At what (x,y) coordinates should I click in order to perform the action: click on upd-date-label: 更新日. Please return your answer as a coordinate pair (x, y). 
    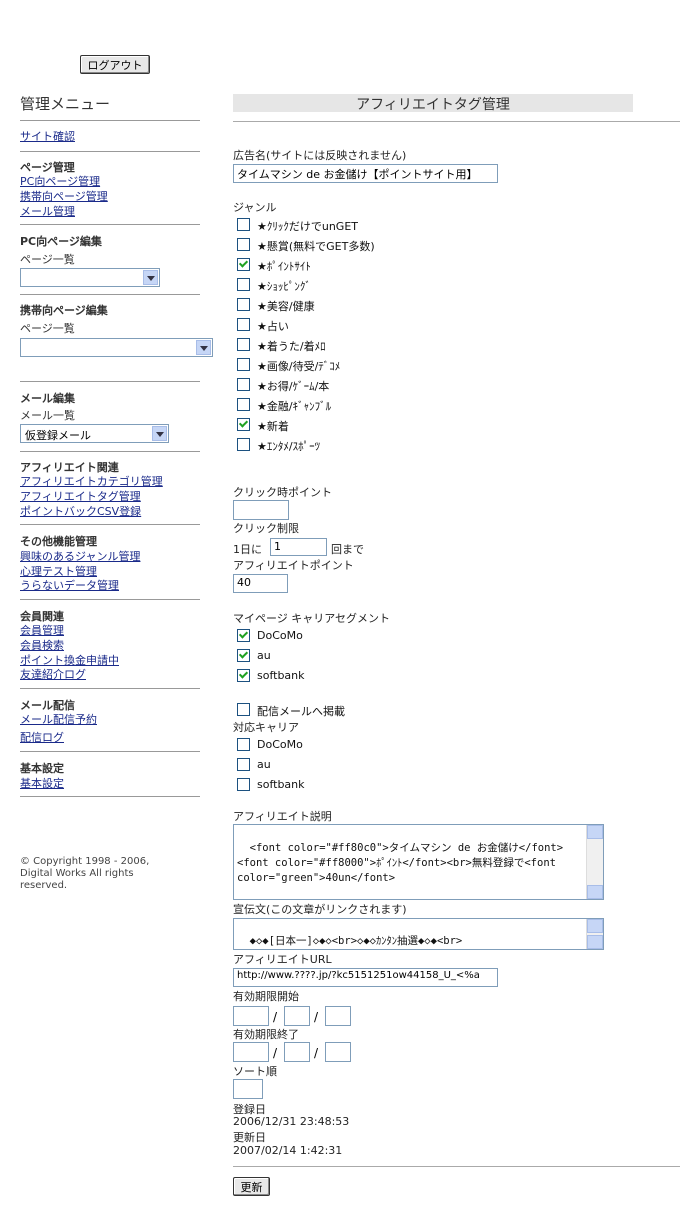
    Looking at the image, I should click on (249, 1137).